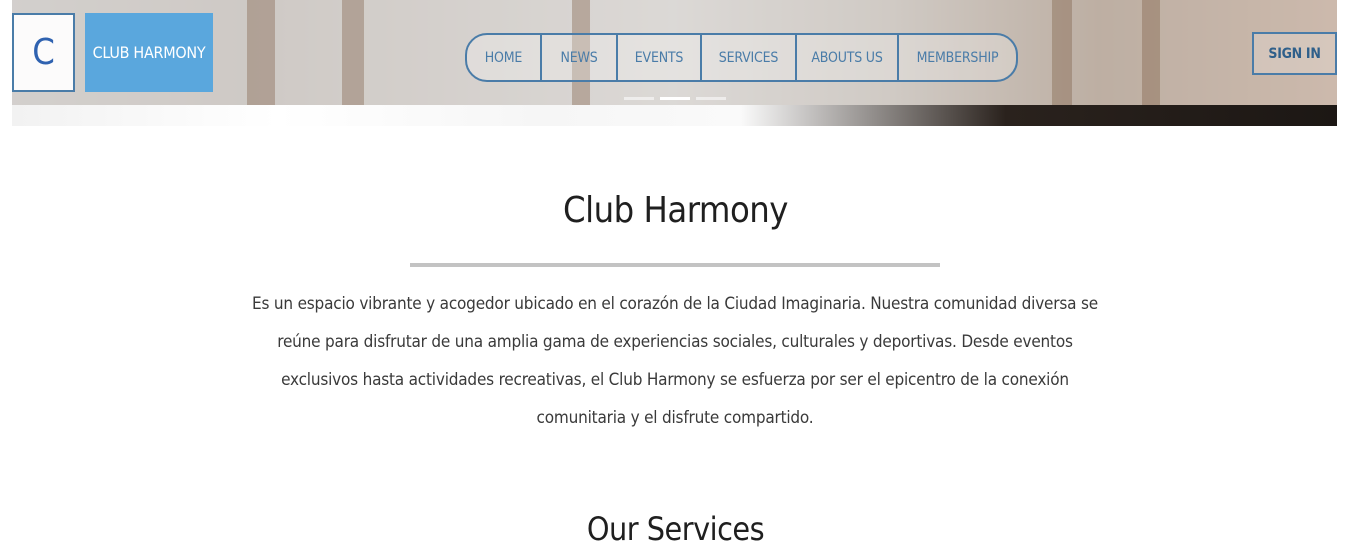  Describe the element at coordinates (749, 57) in the screenshot. I see `nav-item-services: SERVICES` at that location.